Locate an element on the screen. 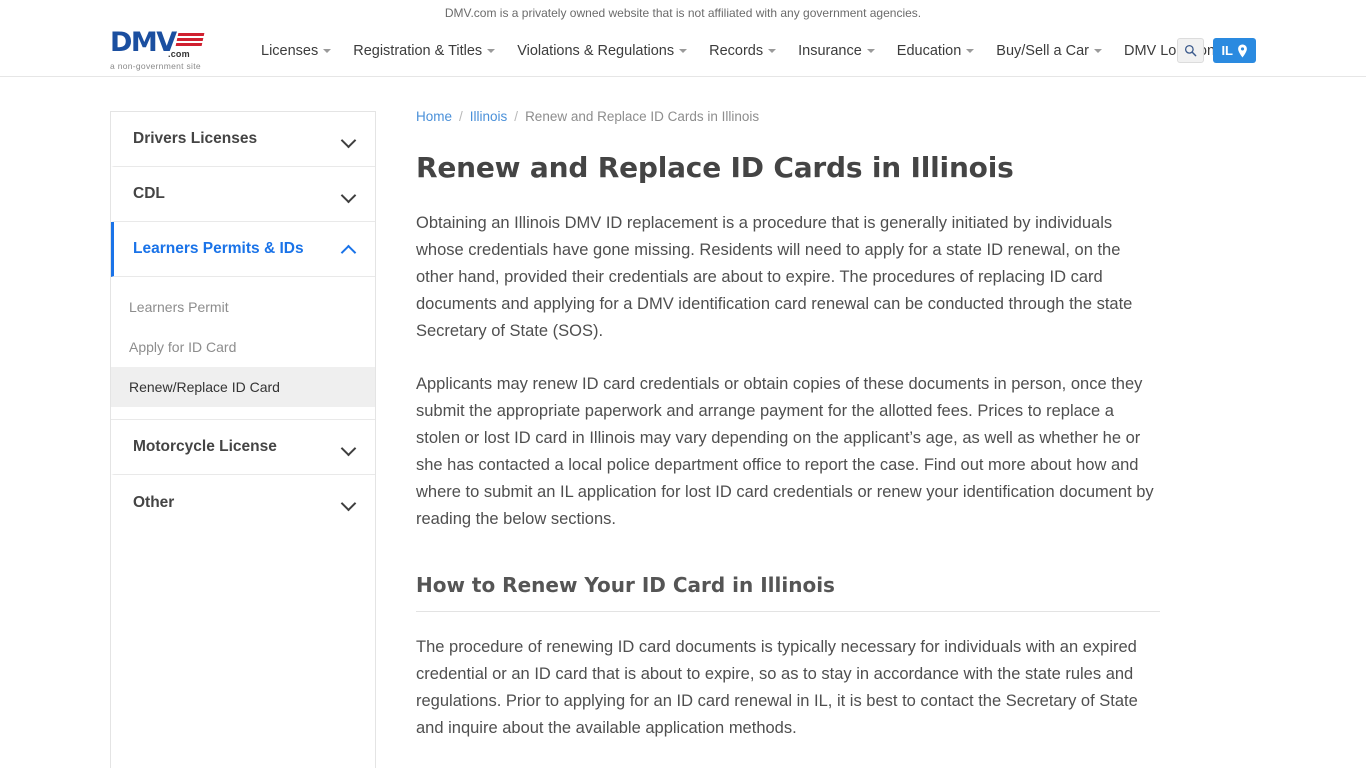  sidebar-subitem-label: Renew/Replace ID Card is located at coordinates (204, 387).